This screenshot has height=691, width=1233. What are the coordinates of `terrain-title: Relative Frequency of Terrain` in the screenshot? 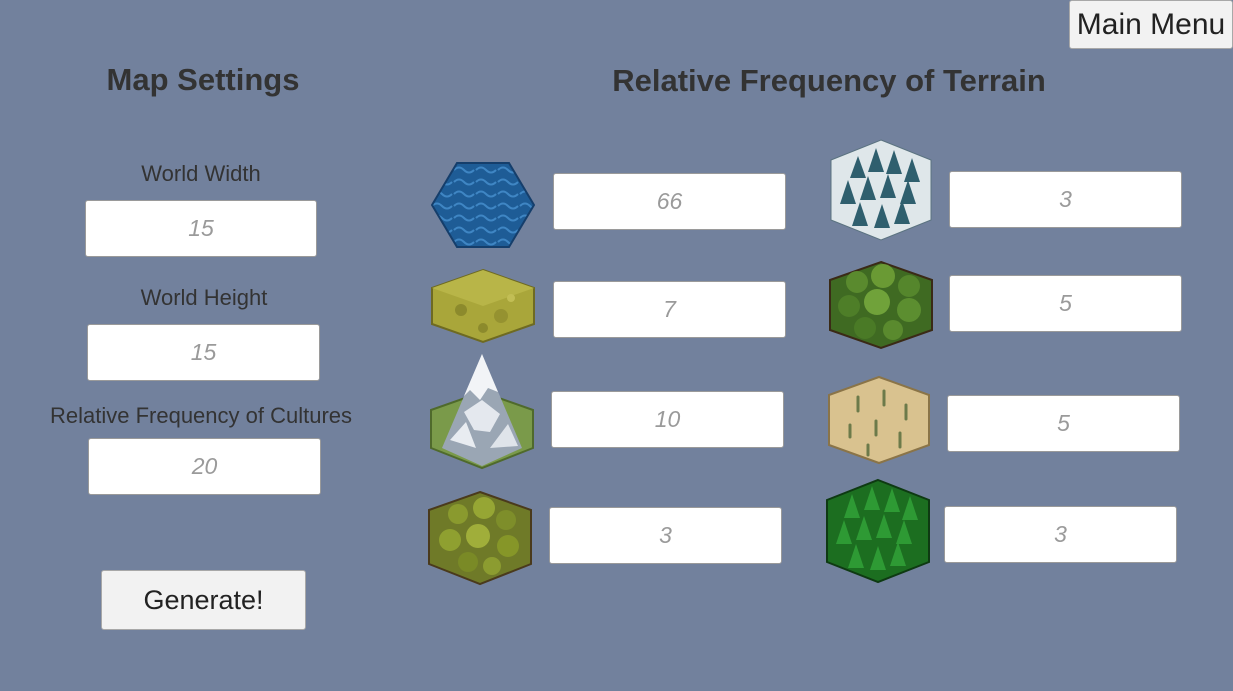 It's located at (829, 80).